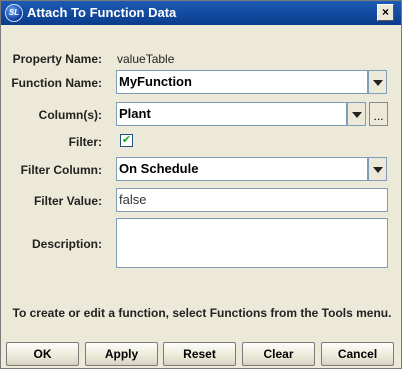 This screenshot has width=402, height=369. I want to click on filter-value-input: false, so click(252, 200).